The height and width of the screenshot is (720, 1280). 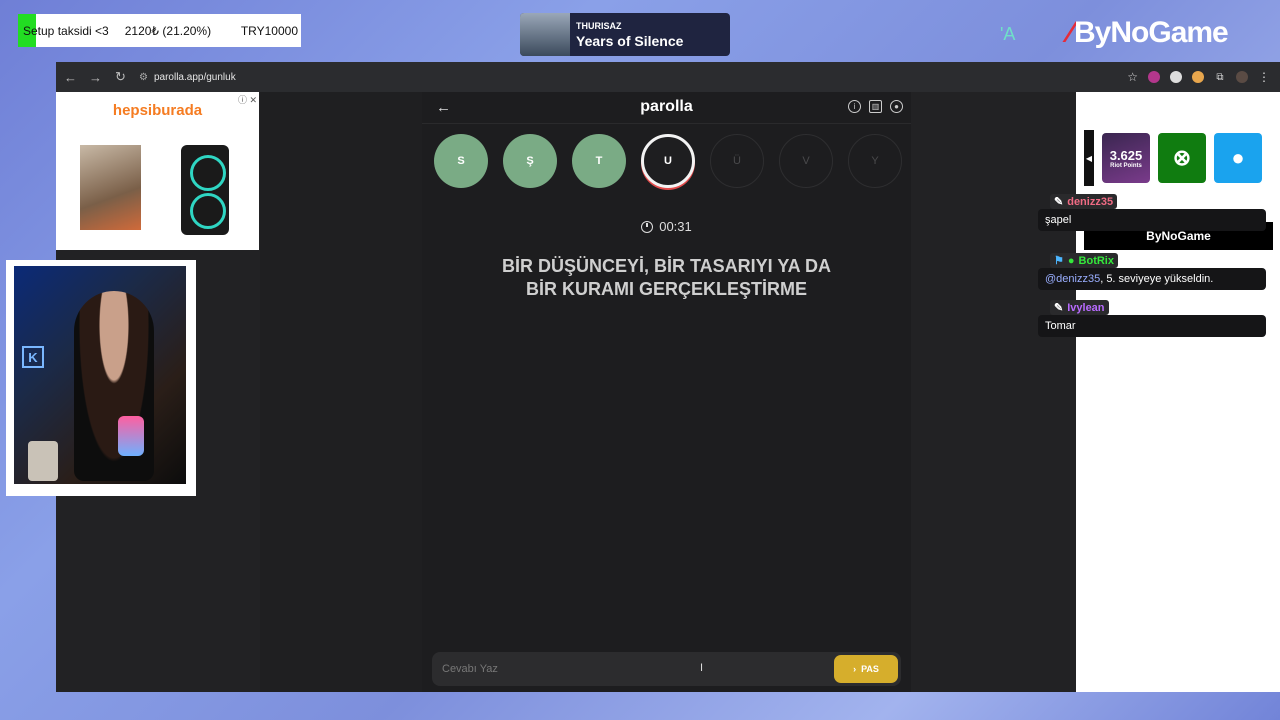 I want to click on moderator-badge-icon: ⚑, so click(x=1059, y=261).